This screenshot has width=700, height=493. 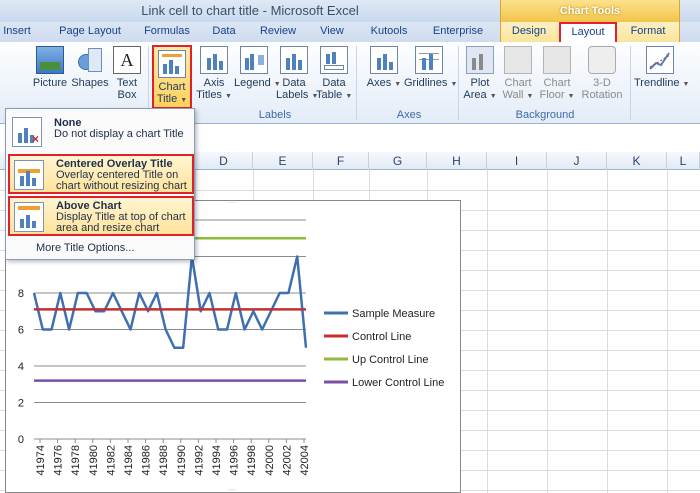 I want to click on tab-view: View, so click(x=332, y=32).